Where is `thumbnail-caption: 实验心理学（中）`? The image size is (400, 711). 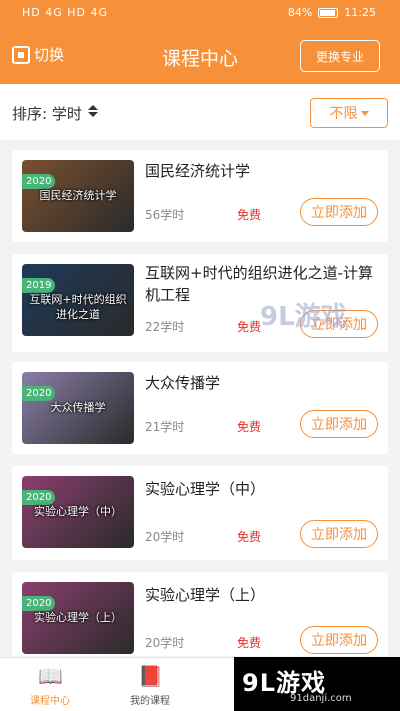 thumbnail-caption: 实验心理学（中） is located at coordinates (78, 511).